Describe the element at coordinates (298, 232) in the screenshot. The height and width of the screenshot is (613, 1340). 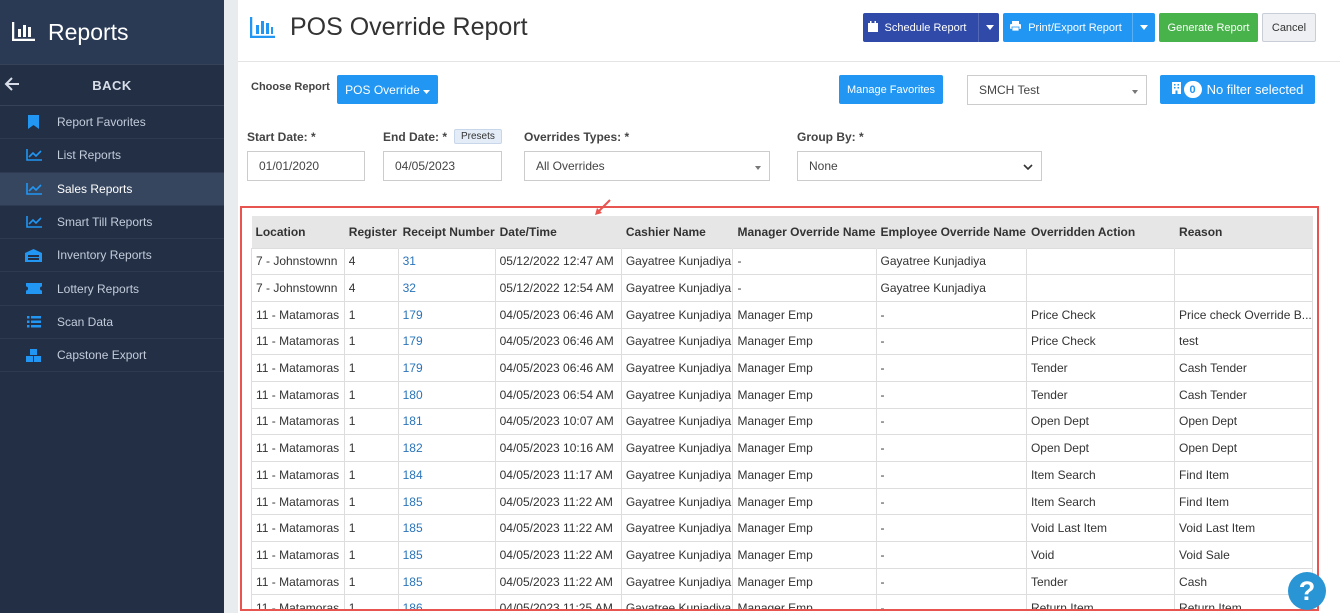
I see `column-header: Location` at that location.